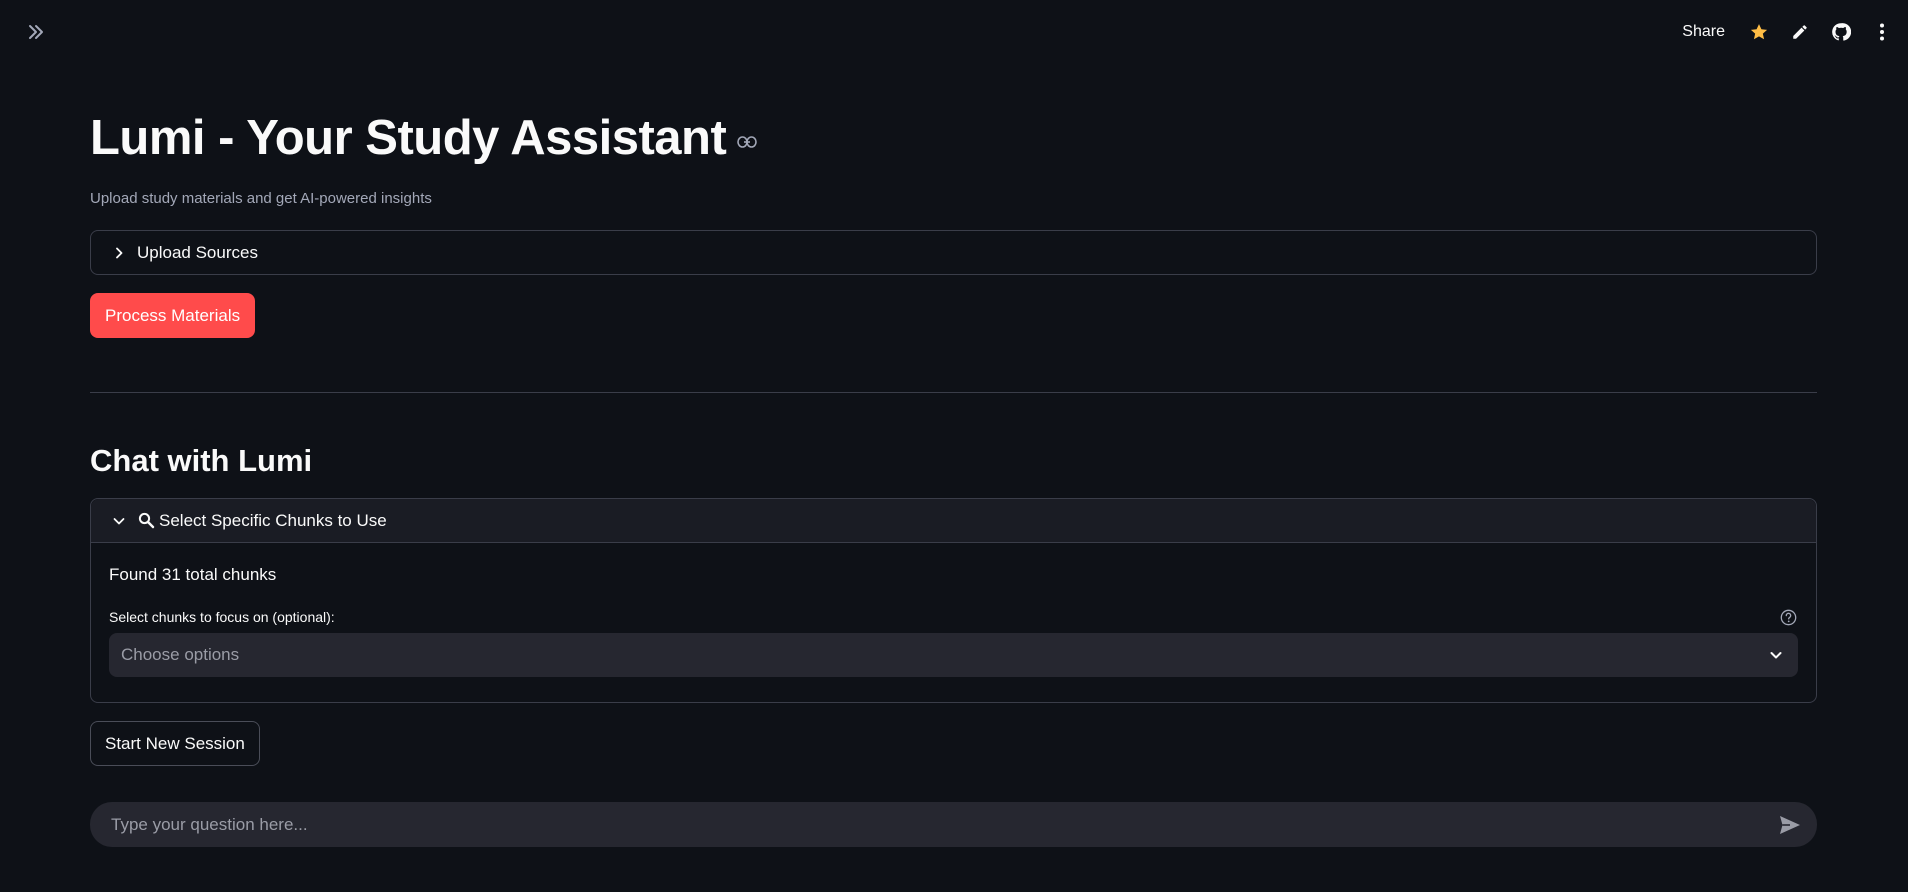  What do you see at coordinates (1882, 32) in the screenshot?
I see `more-vertical-icon` at bounding box center [1882, 32].